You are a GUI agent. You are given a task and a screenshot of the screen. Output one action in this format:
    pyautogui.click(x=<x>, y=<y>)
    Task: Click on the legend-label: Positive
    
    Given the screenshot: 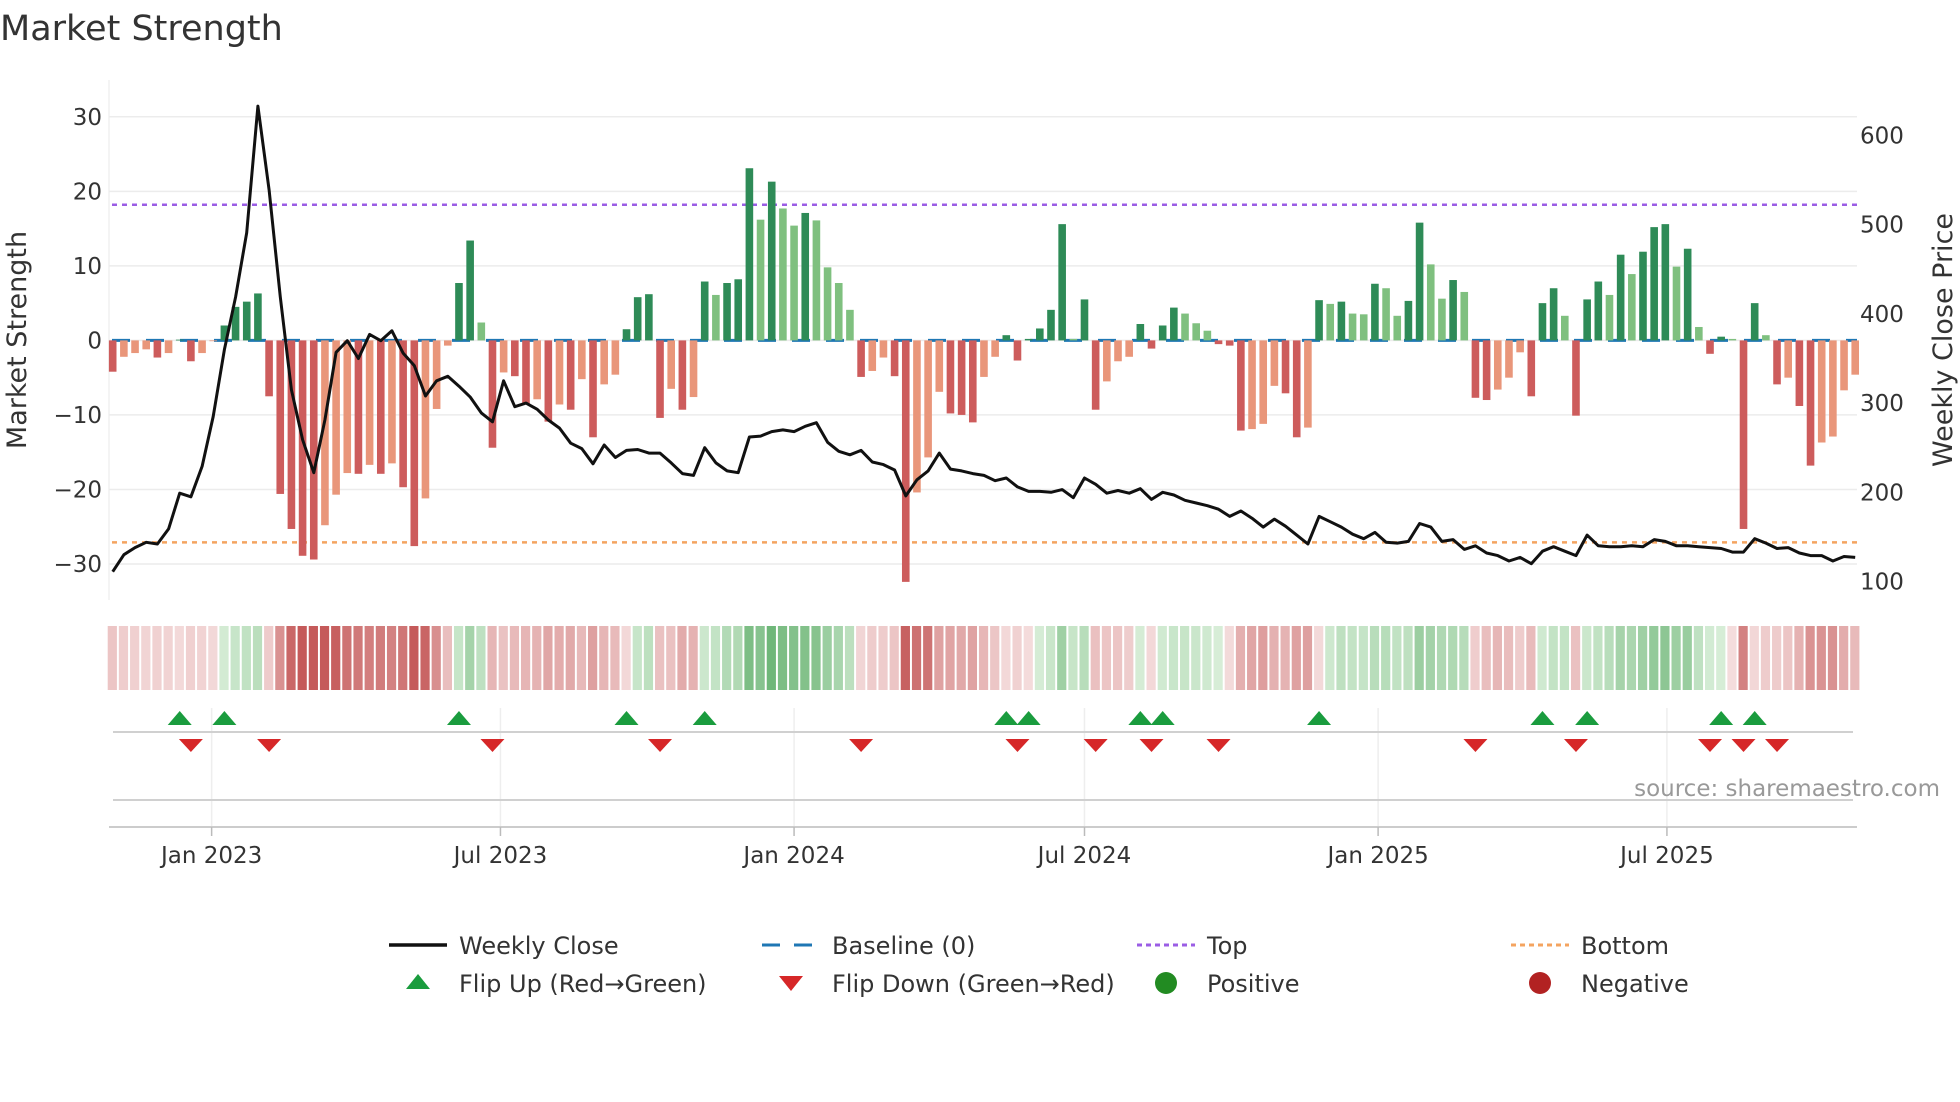 What is the action you would take?
    pyautogui.click(x=1253, y=984)
    